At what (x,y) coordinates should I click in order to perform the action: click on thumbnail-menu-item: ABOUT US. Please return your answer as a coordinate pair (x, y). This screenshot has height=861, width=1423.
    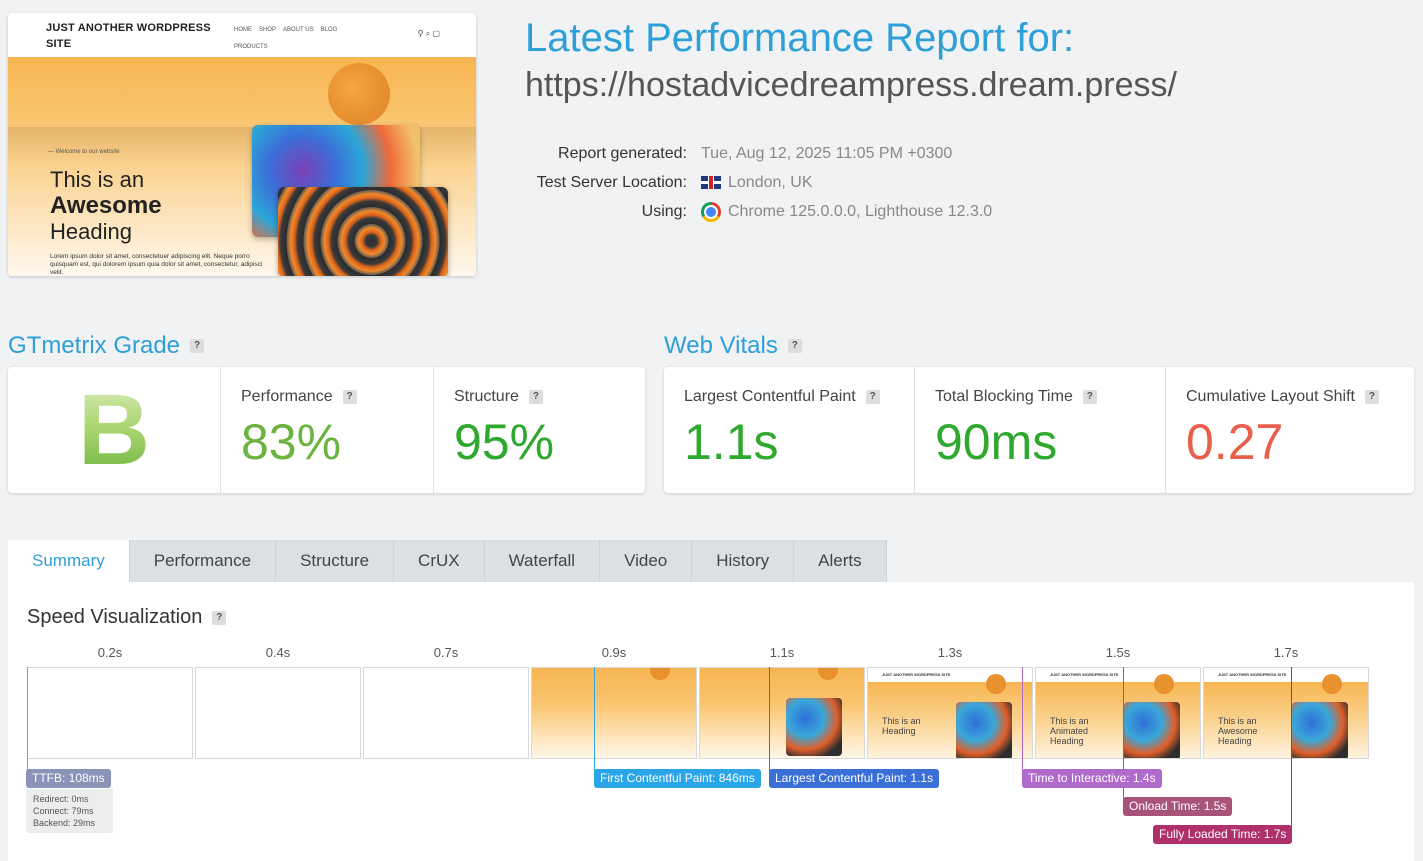
    Looking at the image, I should click on (298, 30).